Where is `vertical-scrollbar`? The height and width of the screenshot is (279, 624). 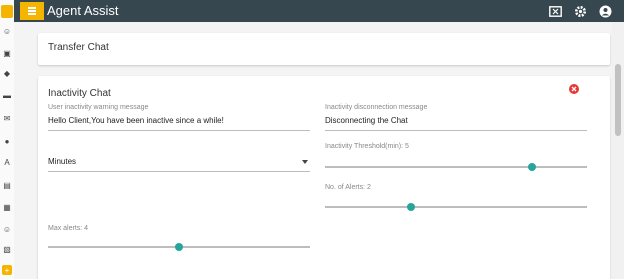
vertical-scrollbar is located at coordinates (618, 150).